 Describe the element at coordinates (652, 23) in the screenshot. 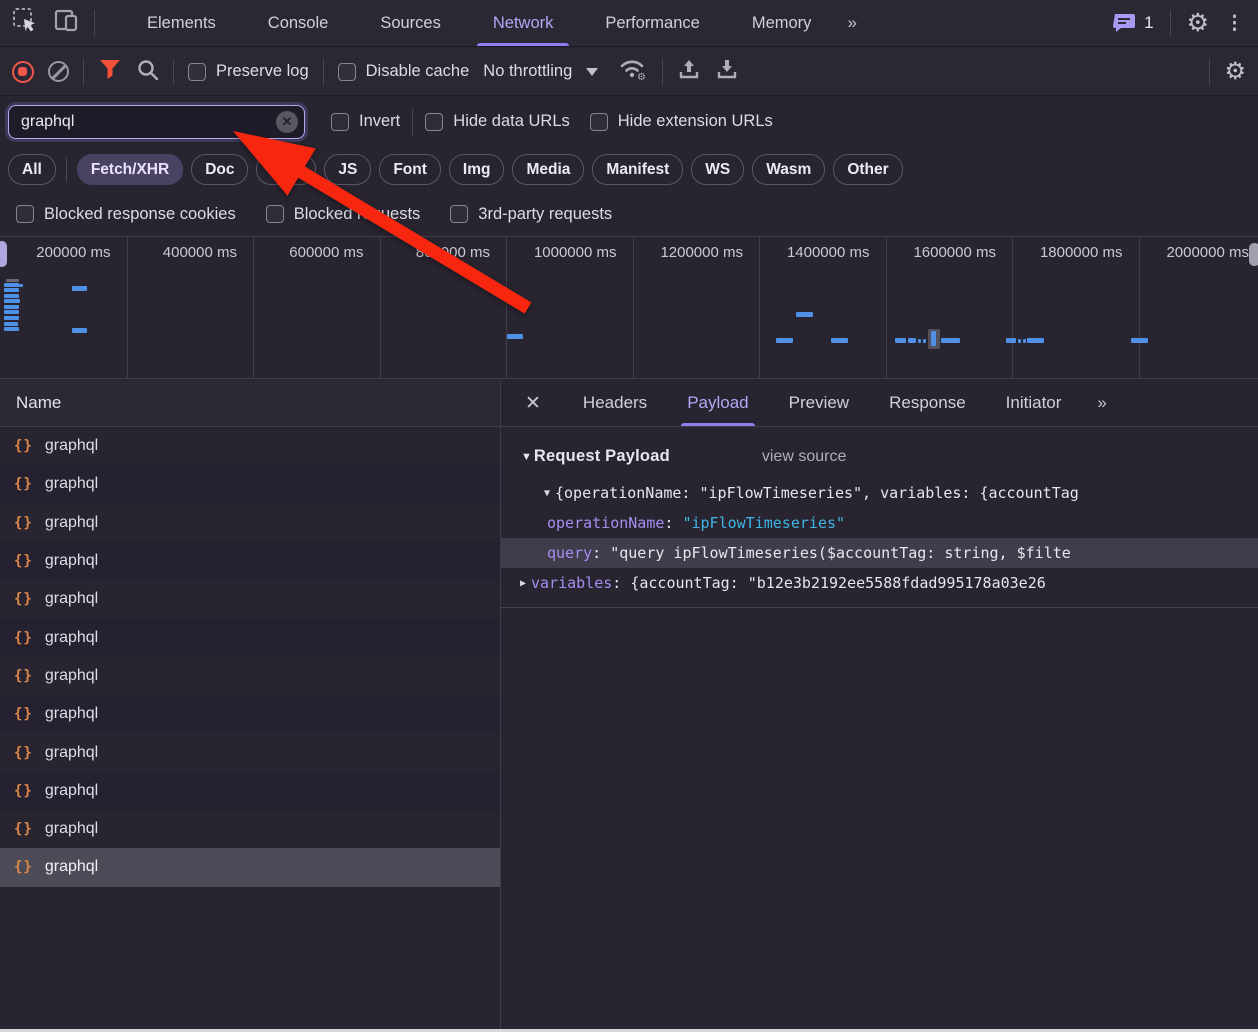

I see `tab-performance: Performance` at that location.